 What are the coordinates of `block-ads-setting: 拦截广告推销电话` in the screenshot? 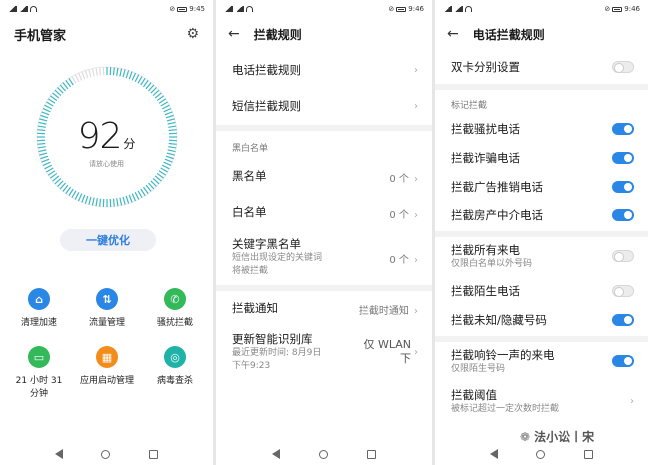 It's located at (541, 187).